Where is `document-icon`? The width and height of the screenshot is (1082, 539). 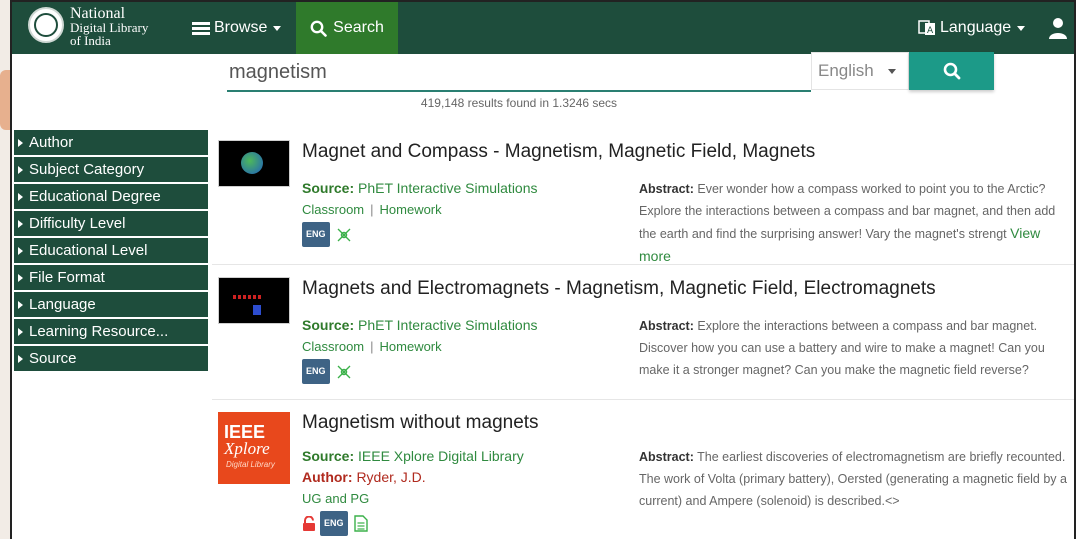 document-icon is located at coordinates (360, 523).